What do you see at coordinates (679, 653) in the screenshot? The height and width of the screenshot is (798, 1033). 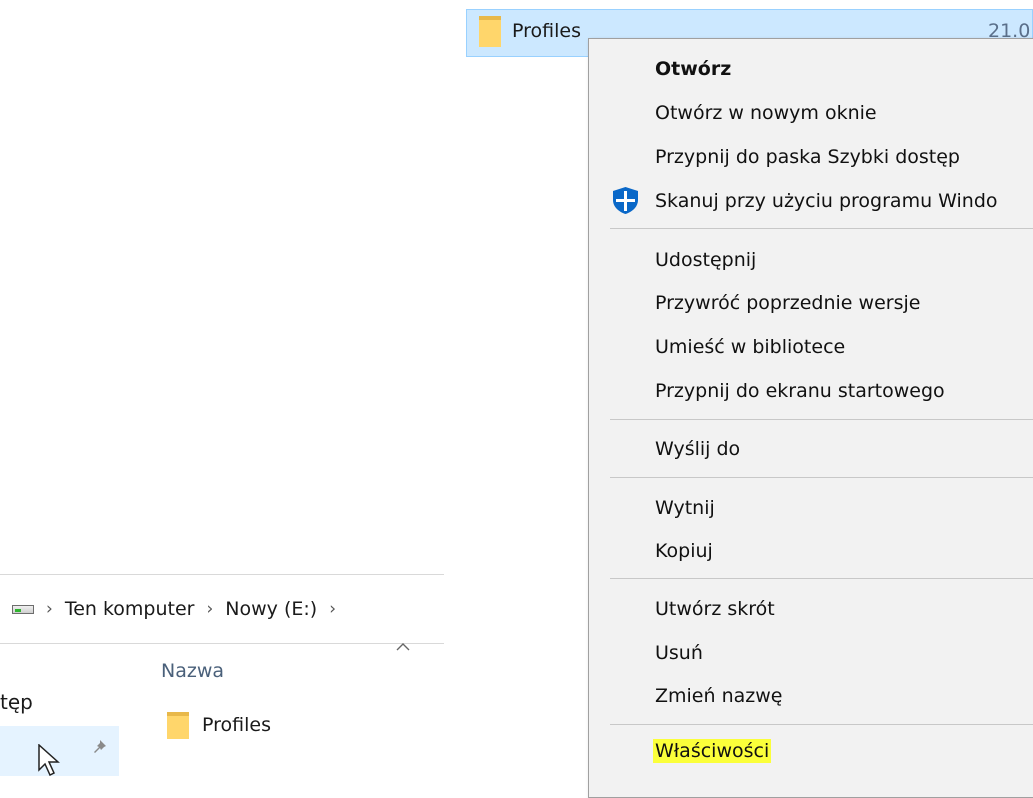 I see `menu-item-delete: Usuń` at bounding box center [679, 653].